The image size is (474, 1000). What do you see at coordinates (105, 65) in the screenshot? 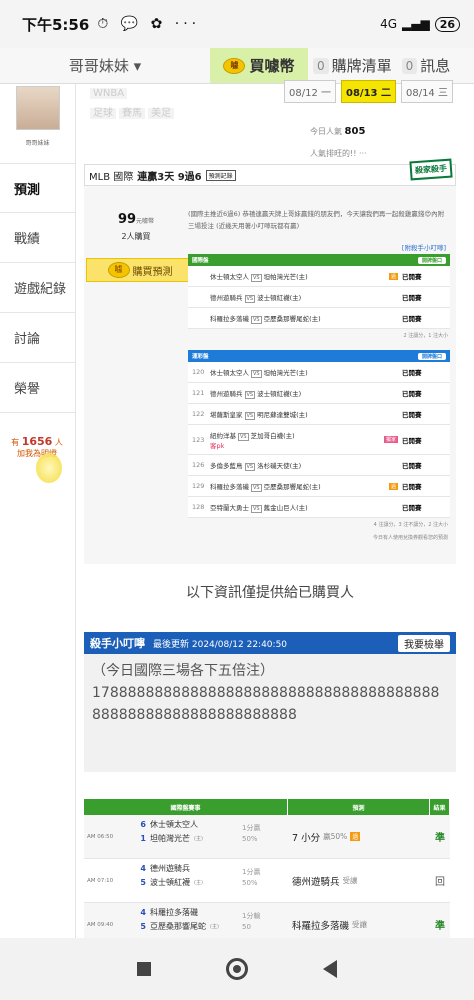
I see `user-dropdown: 哥哥妹妹 ▾` at bounding box center [105, 65].